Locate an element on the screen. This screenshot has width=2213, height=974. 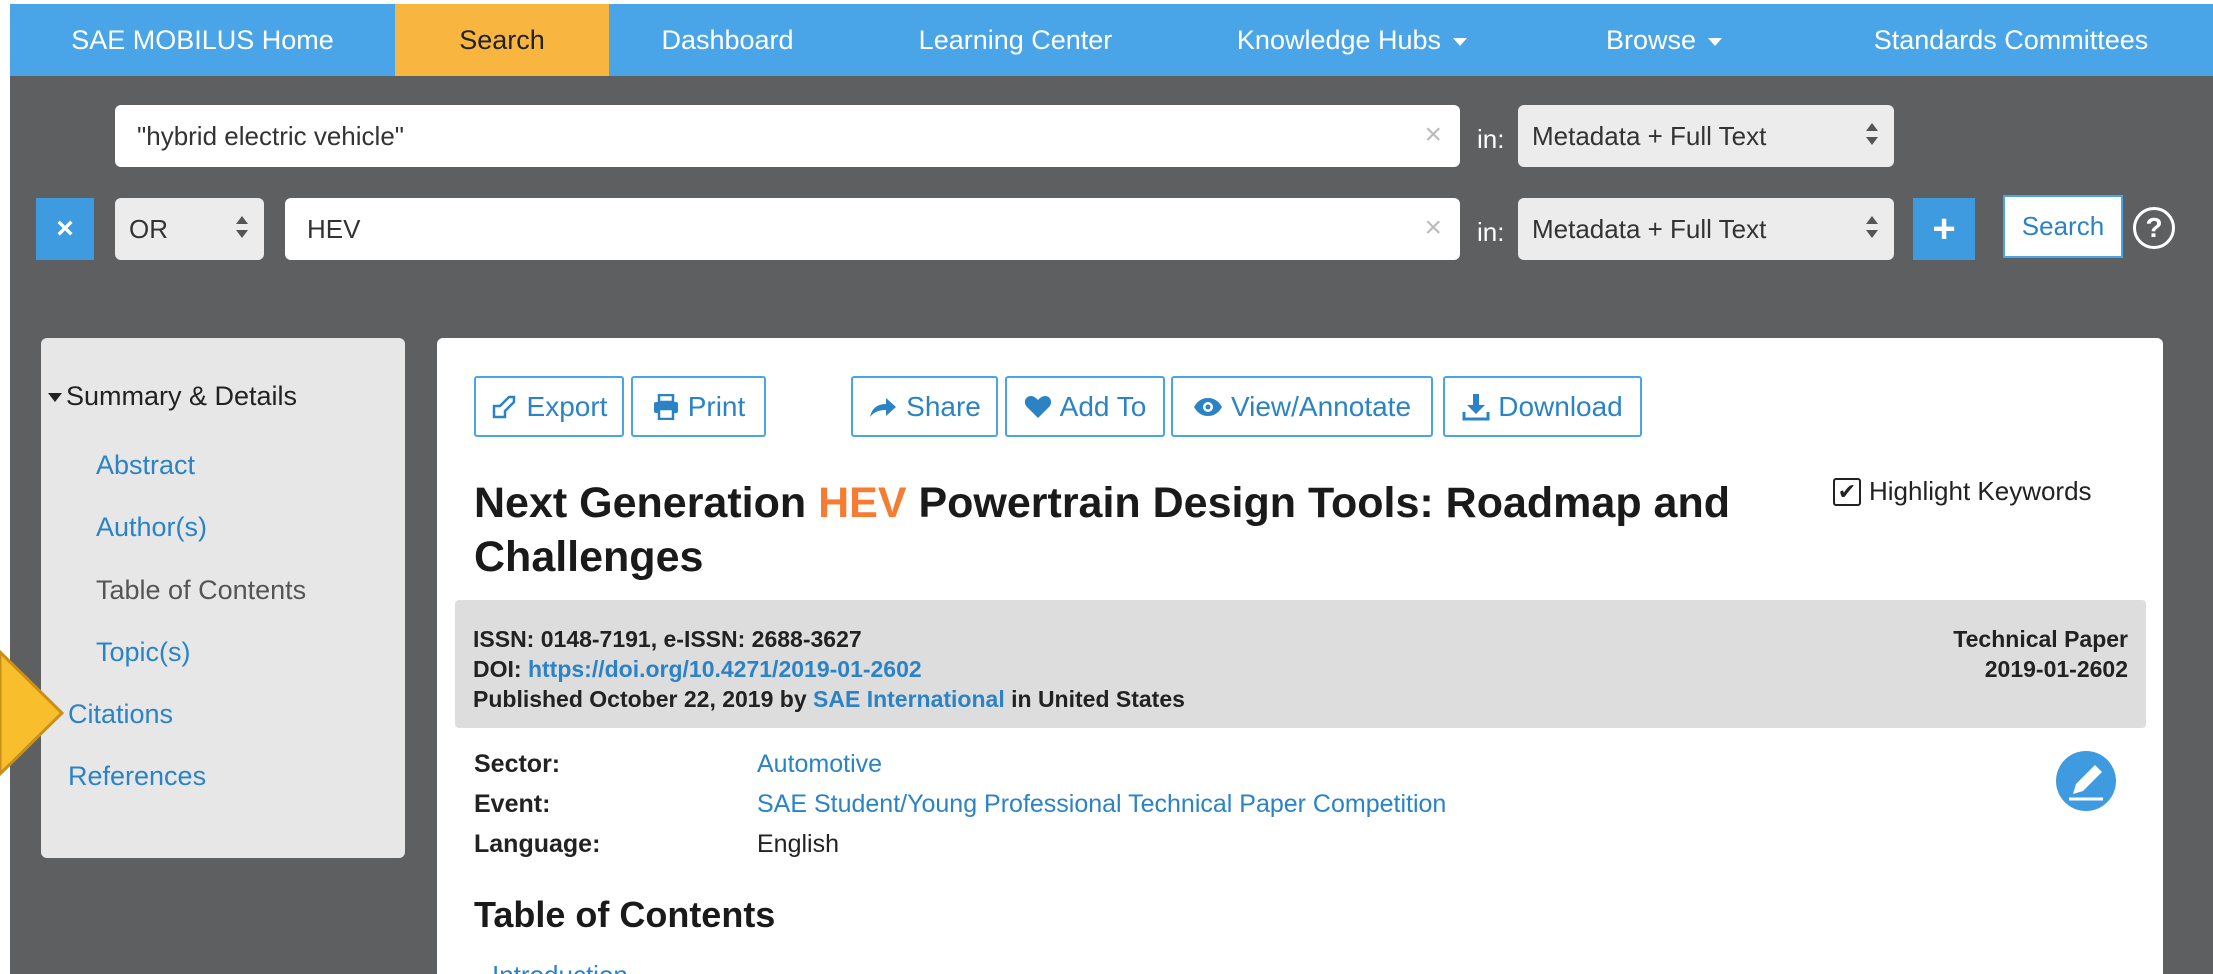
search-button: Search is located at coordinates (2063, 226).